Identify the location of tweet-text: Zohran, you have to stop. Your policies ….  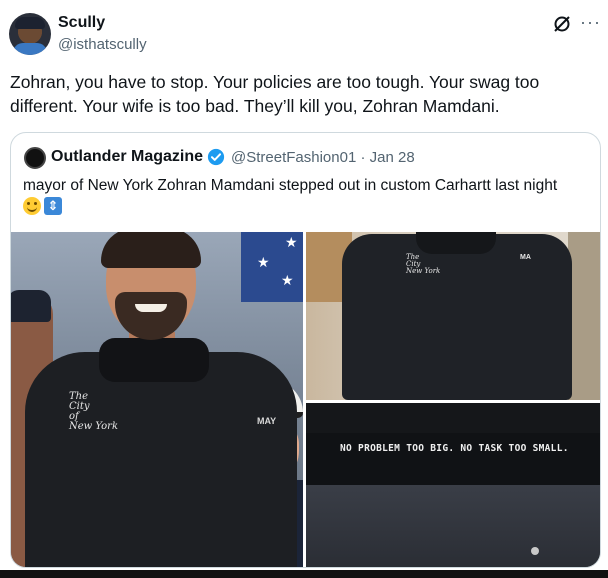
(275, 94).